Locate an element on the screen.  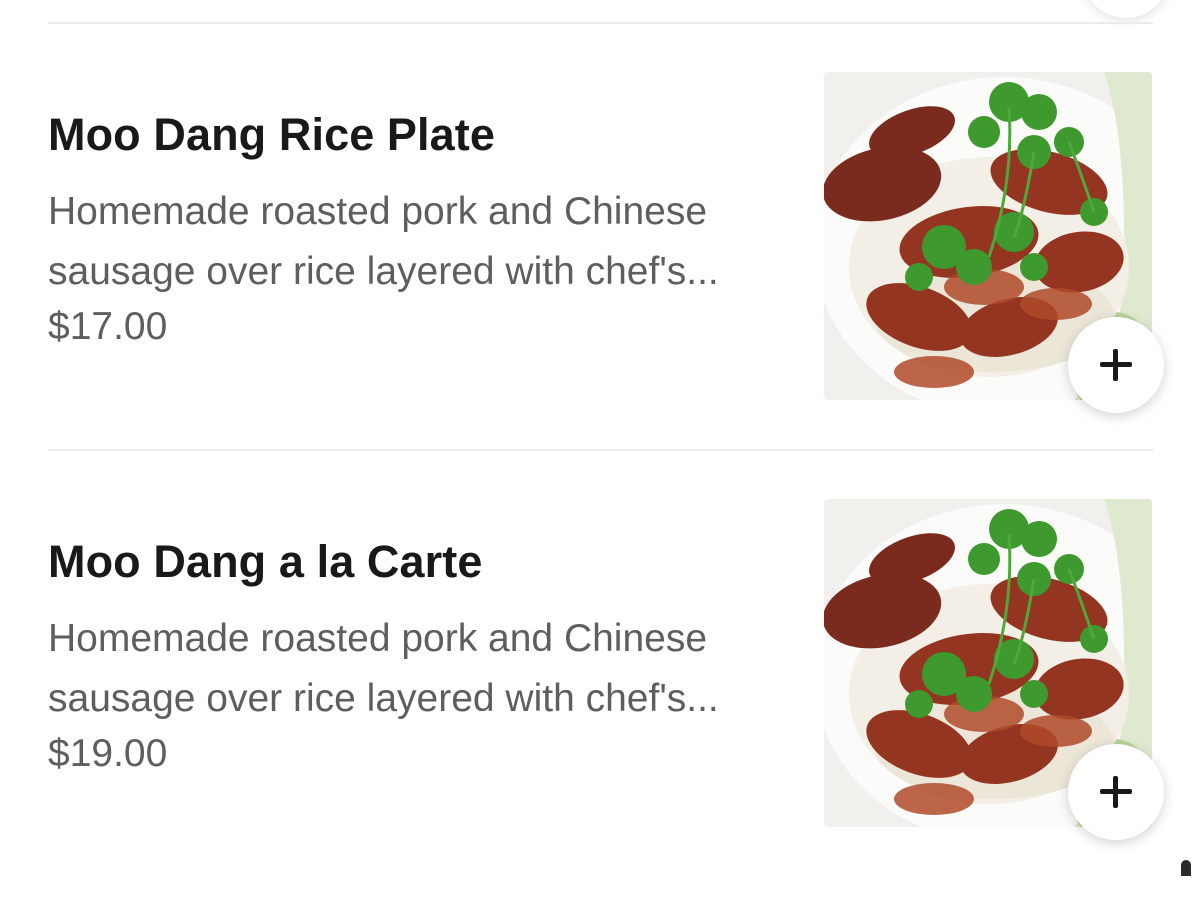
item-price: $17.00 is located at coordinates (108, 326).